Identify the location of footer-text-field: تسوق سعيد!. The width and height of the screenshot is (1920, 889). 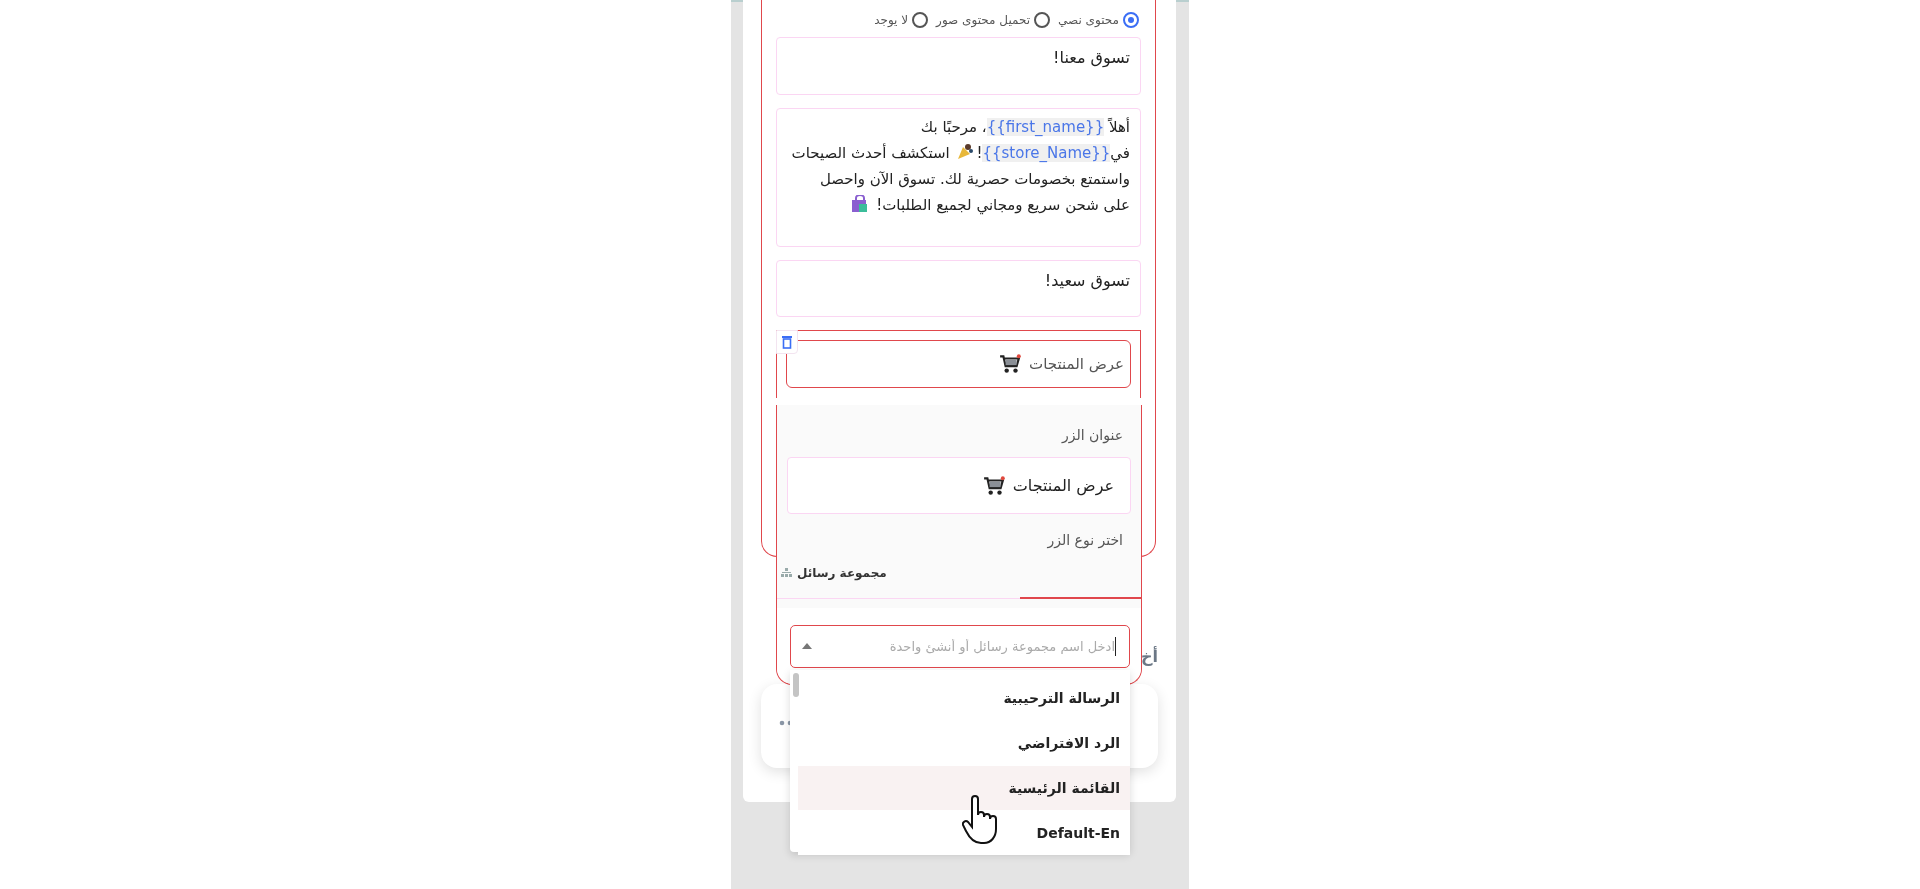
(958, 288).